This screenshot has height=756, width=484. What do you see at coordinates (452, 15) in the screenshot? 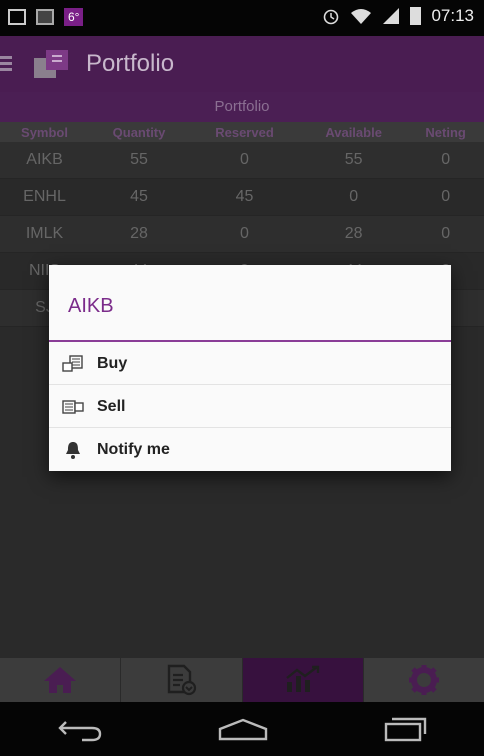
I see `clock: 07:13` at bounding box center [452, 15].